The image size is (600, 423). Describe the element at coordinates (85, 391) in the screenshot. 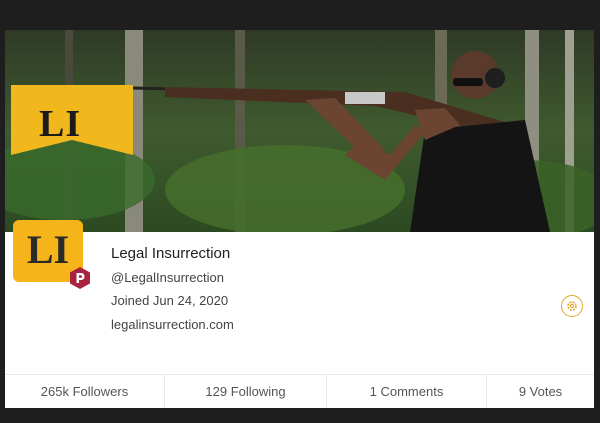

I see `stat-followers: 265k Followers` at that location.